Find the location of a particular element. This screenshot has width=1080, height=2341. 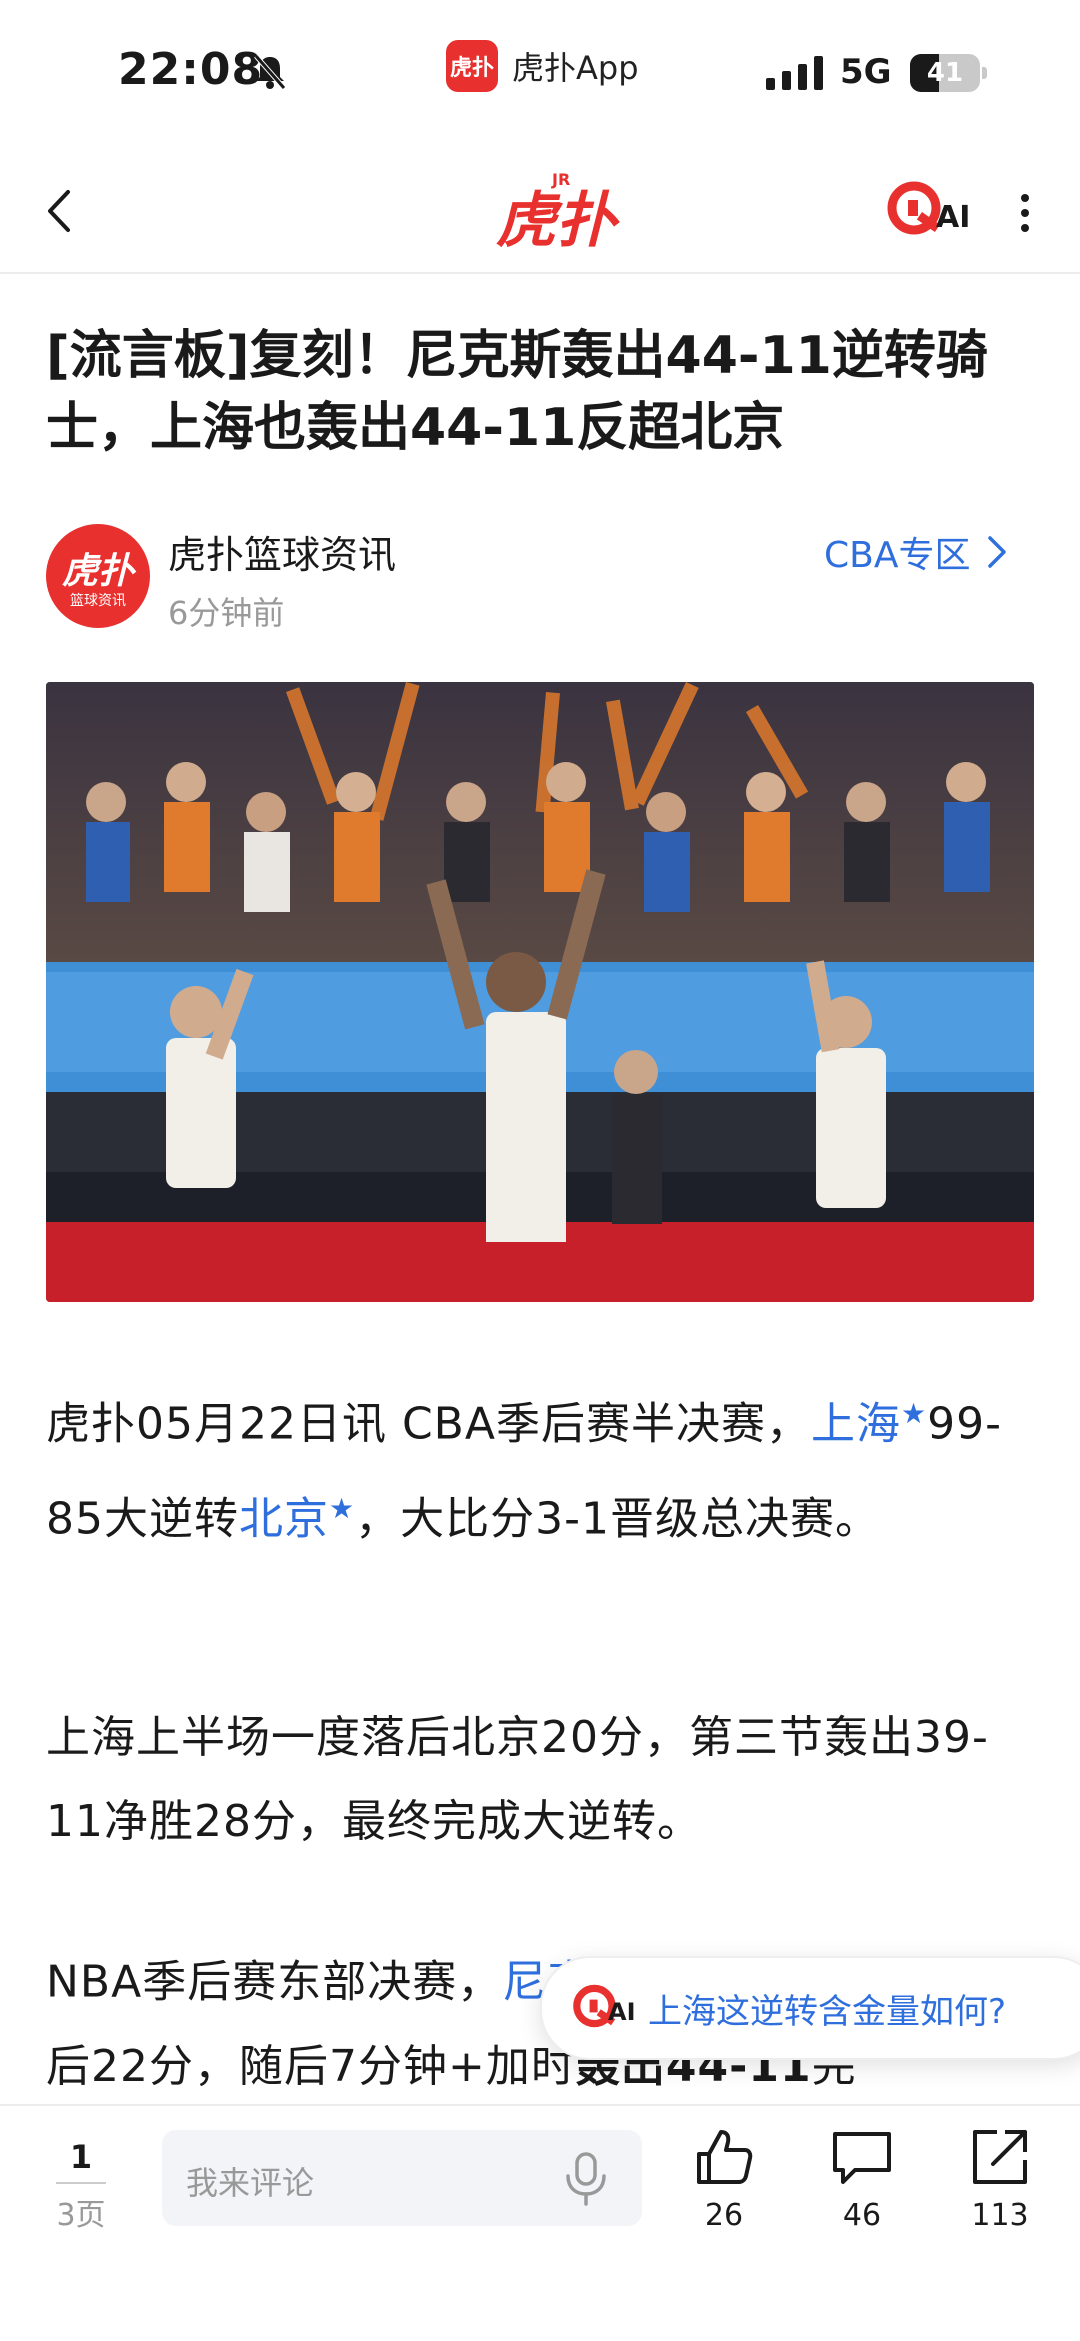

ai-assistant-button: AI is located at coordinates (931, 211).